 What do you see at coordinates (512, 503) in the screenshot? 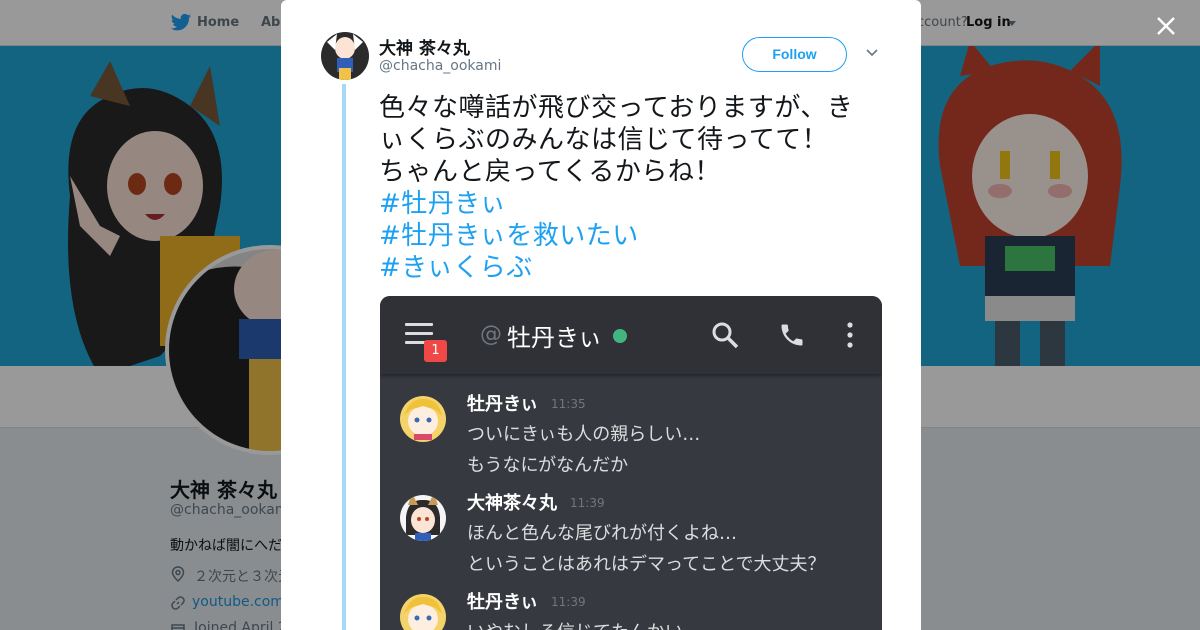
I see `chat-author: 大神茶々丸` at bounding box center [512, 503].